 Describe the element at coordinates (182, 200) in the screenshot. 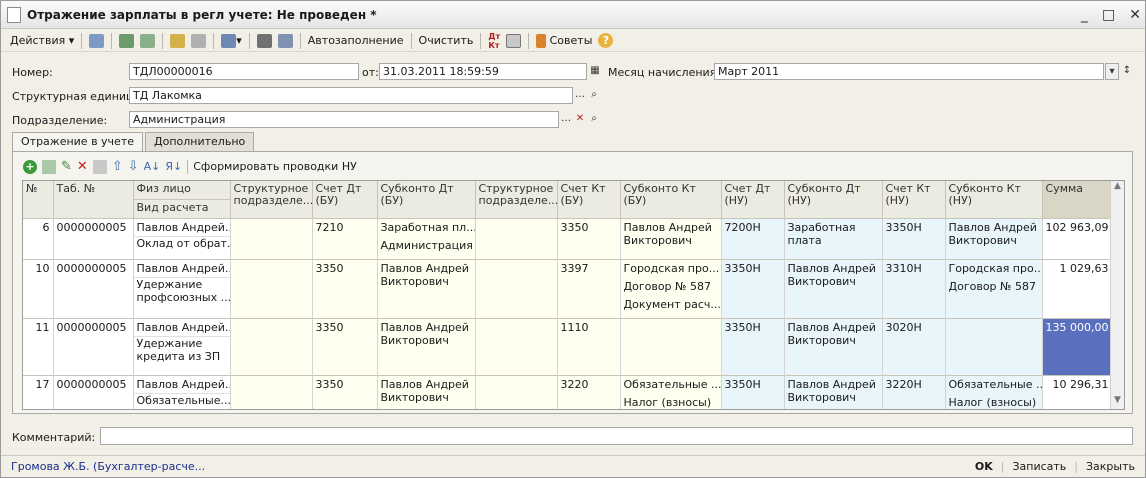

I see `col-header-person: Физ лицо Вид расчета` at that location.